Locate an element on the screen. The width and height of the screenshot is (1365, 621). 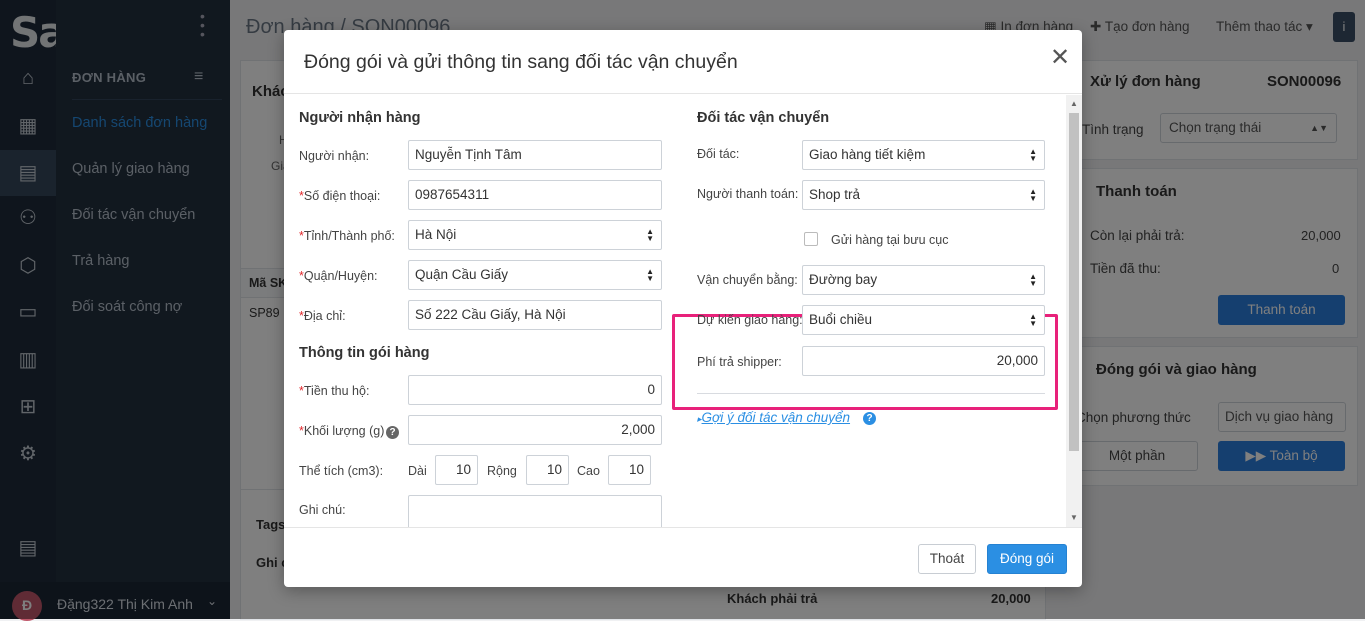
cod-input: 0 is located at coordinates (535, 390).